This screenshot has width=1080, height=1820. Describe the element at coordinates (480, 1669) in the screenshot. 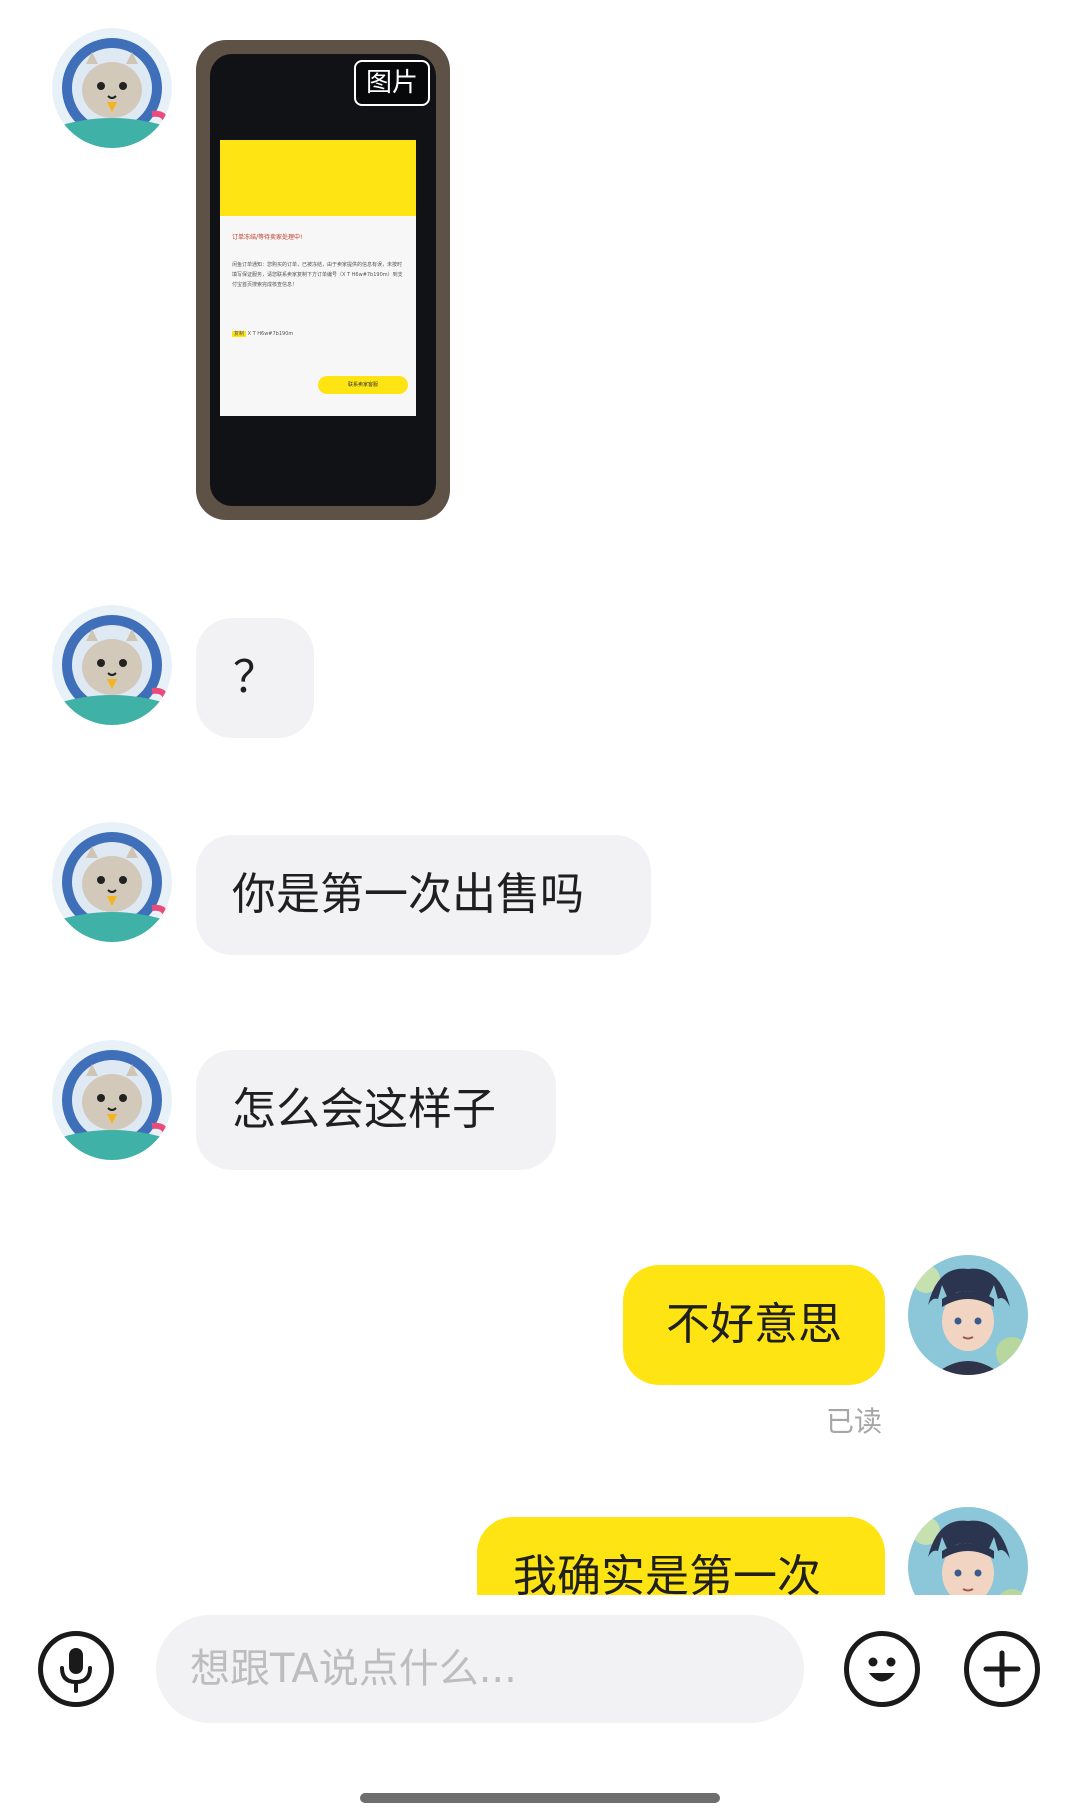

I see `message-input` at that location.